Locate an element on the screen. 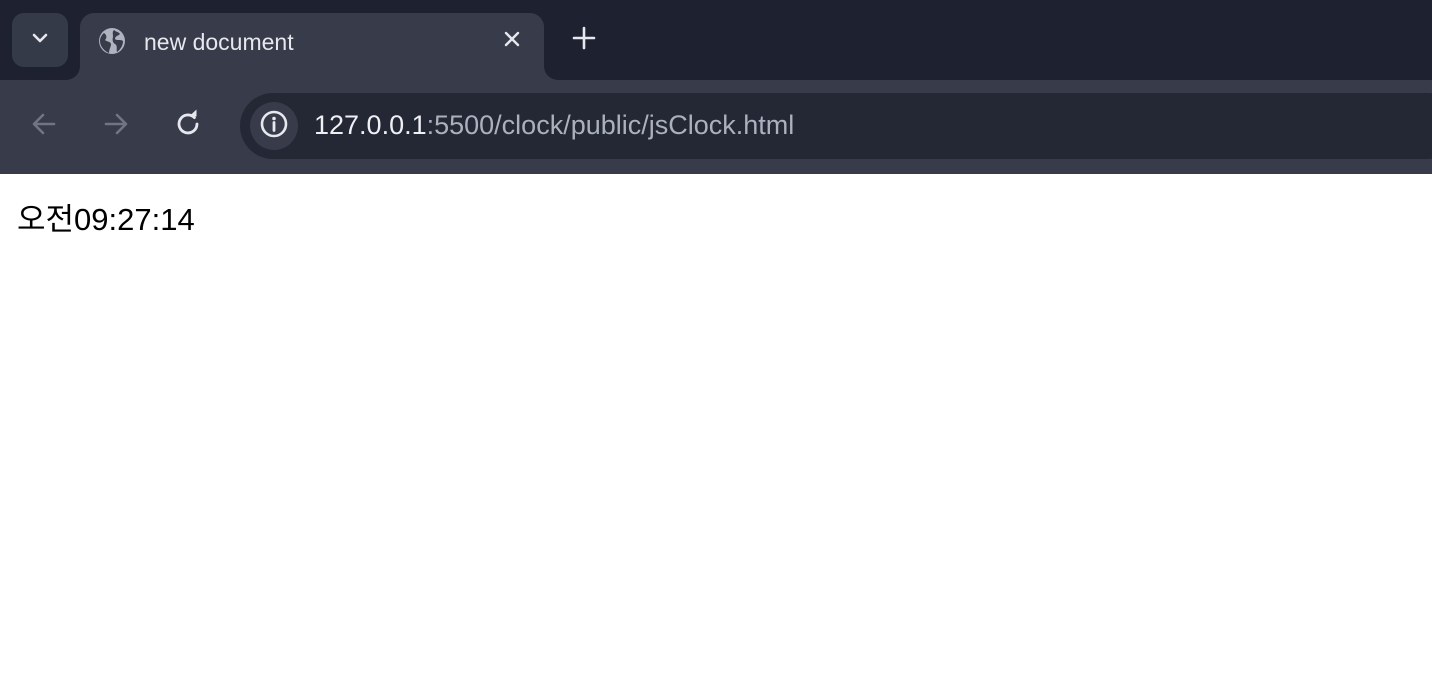  info-icon is located at coordinates (274, 126).